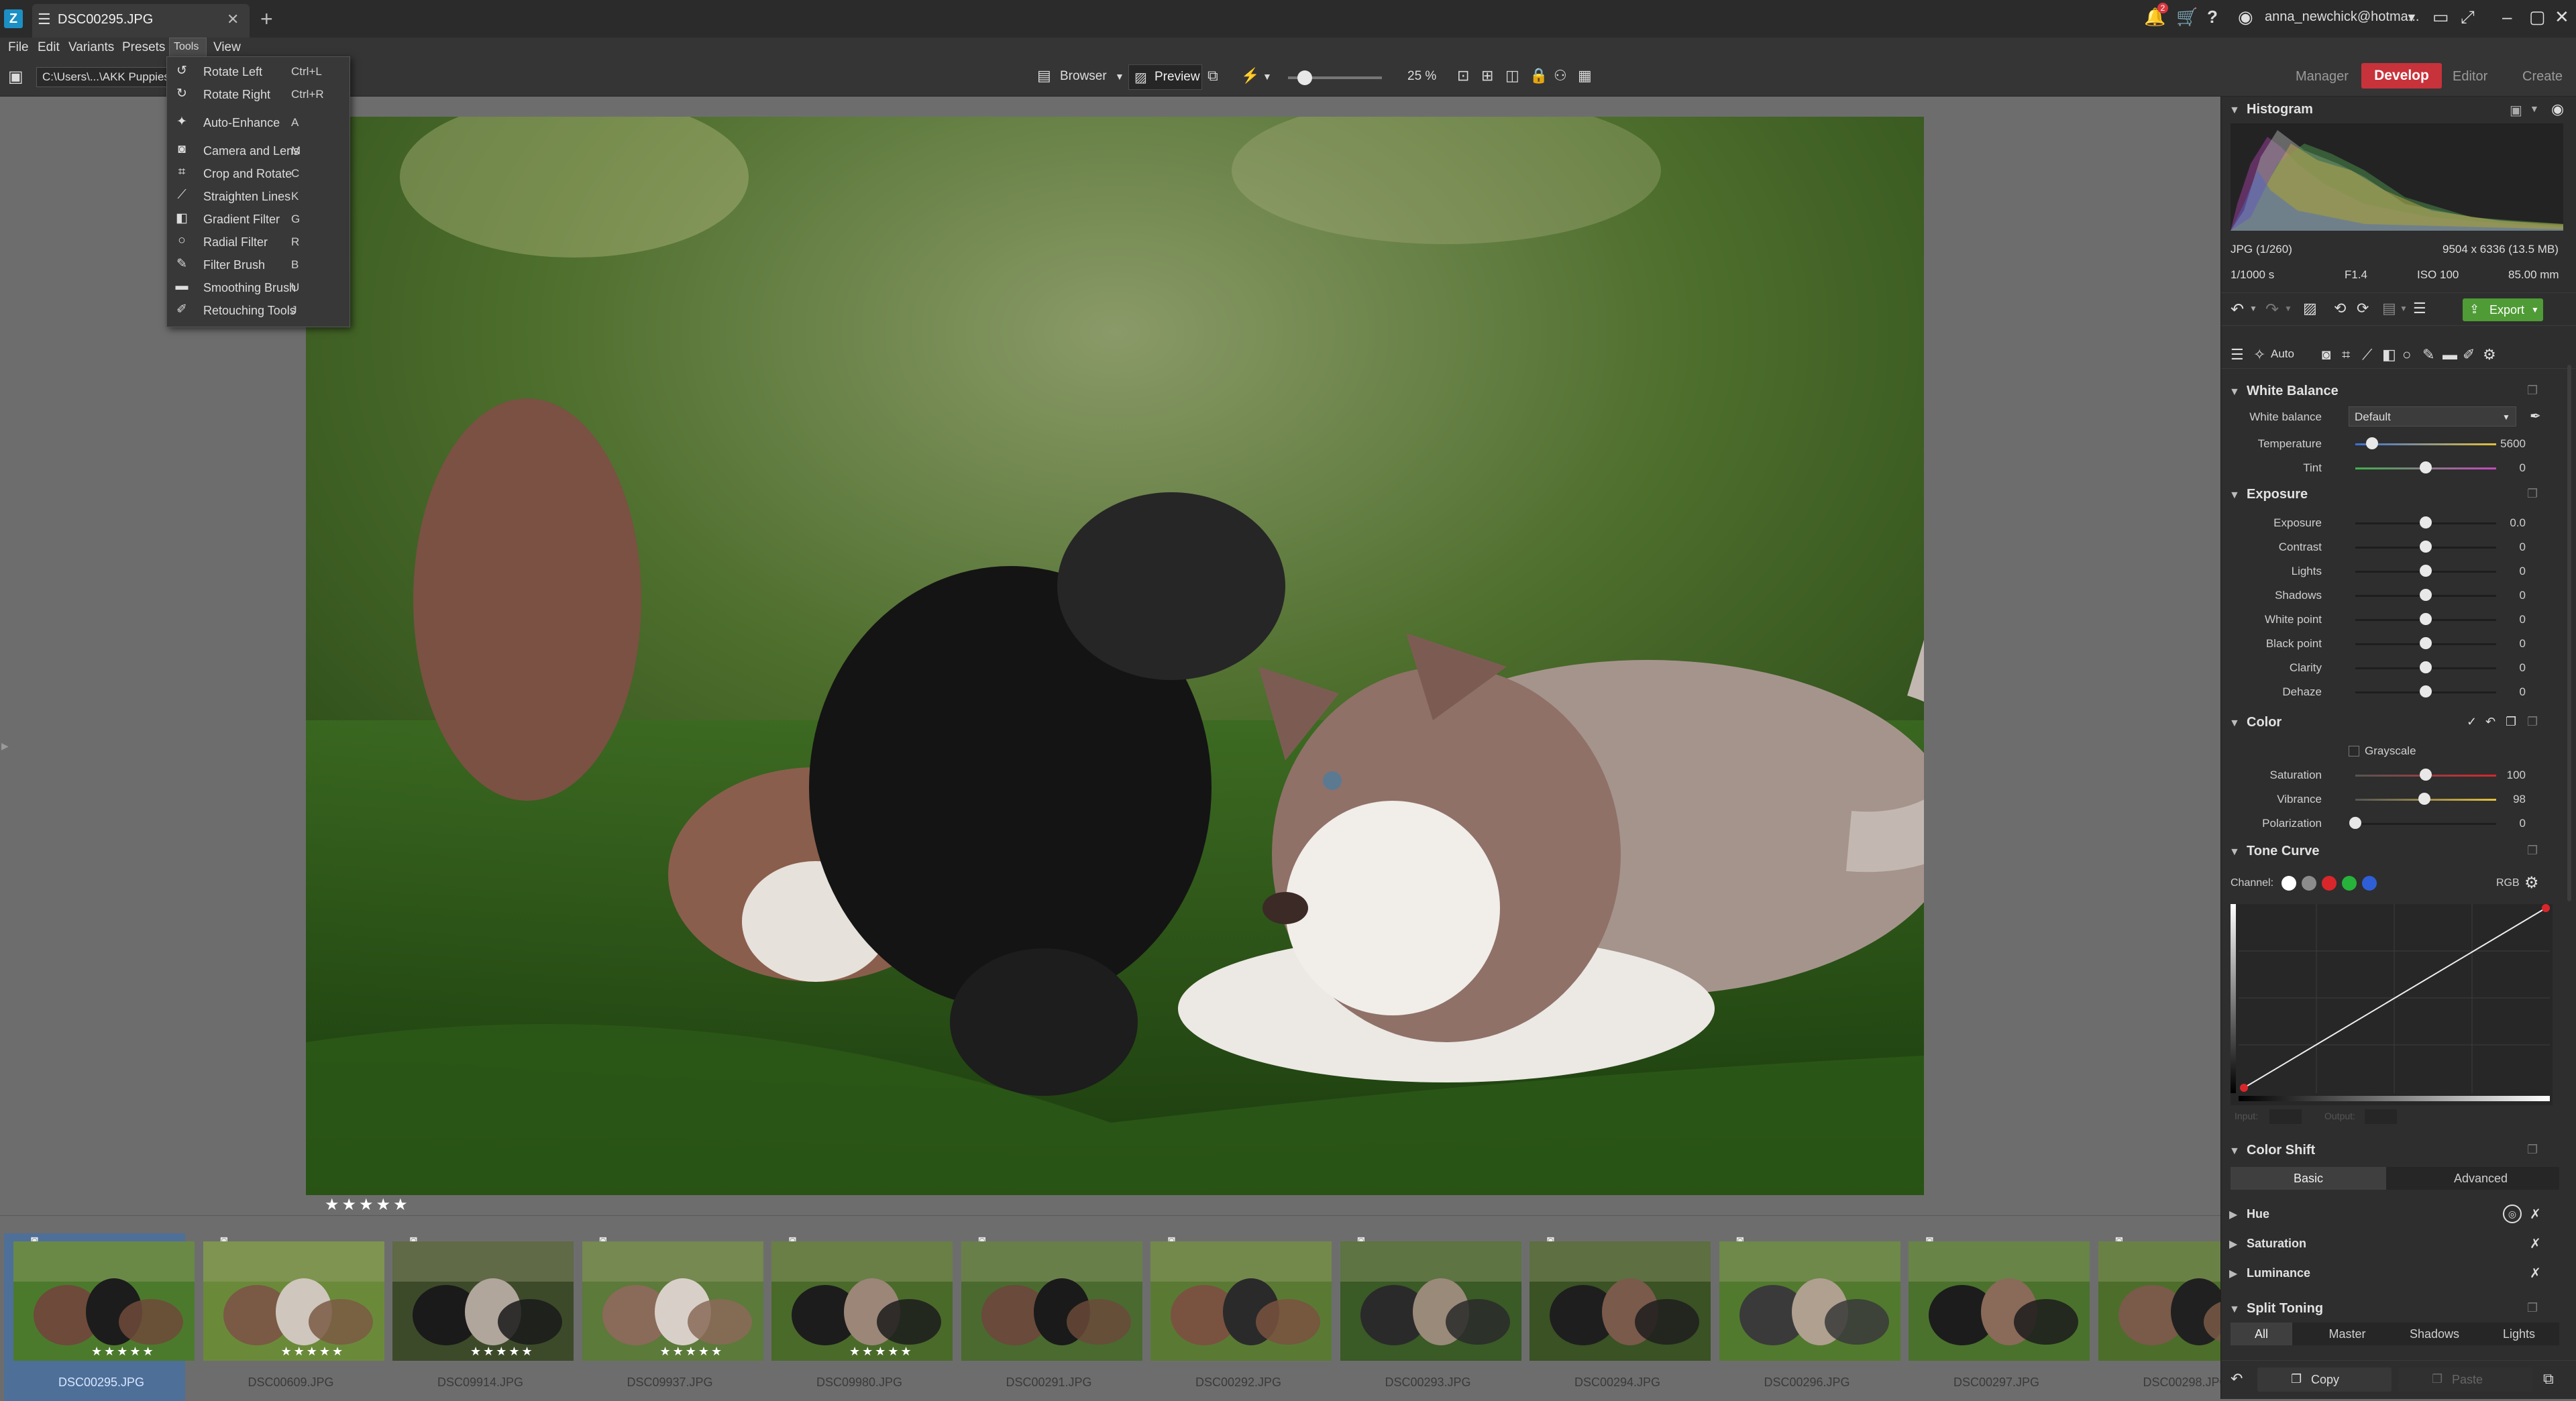 The height and width of the screenshot is (1401, 2576). Describe the element at coordinates (1304, 77) in the screenshot. I see `zoom-slider-handle` at that location.